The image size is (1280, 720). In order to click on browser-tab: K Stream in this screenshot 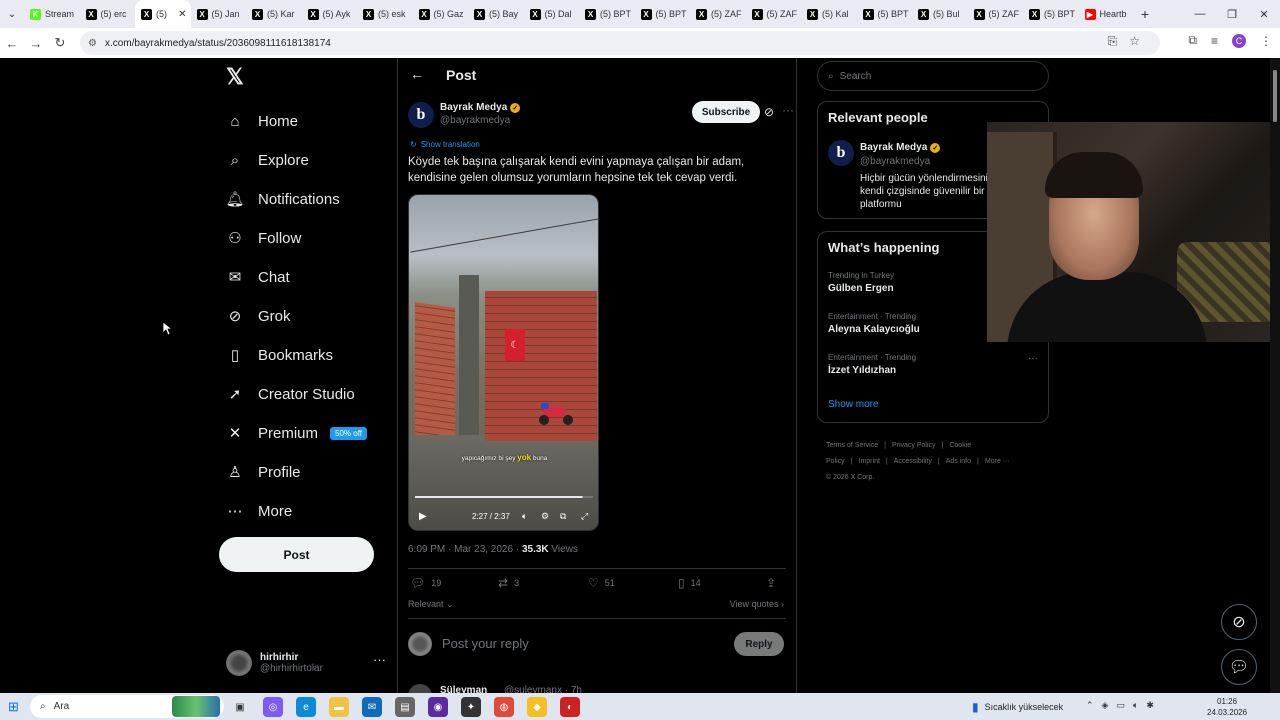, I will do `click(52, 14)`.